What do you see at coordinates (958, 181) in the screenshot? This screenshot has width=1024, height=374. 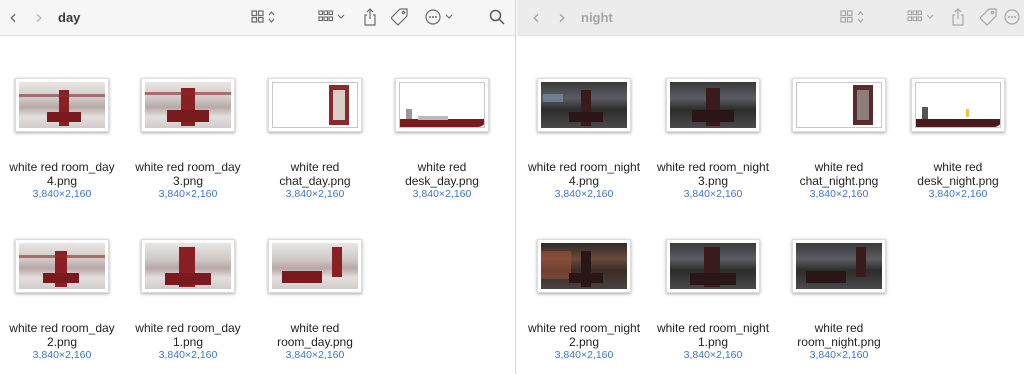 I see `file-name-line2: desk_night.png` at bounding box center [958, 181].